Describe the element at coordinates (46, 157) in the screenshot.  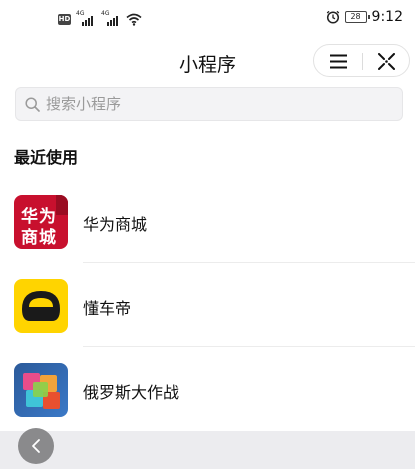
I see `section-title: 最近使用` at that location.